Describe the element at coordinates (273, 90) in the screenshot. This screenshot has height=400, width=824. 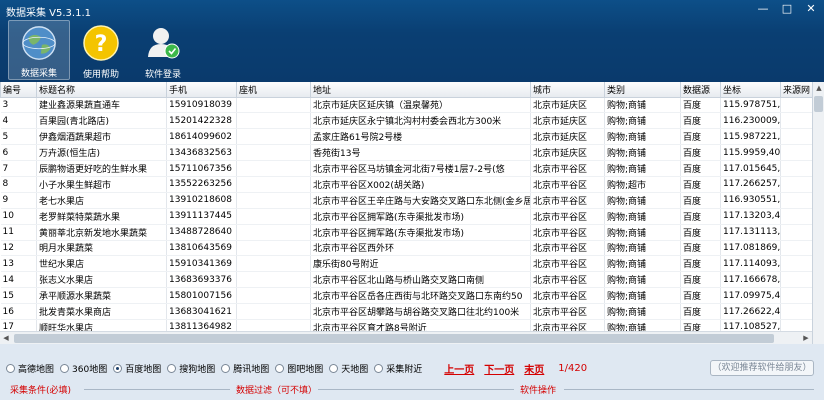
I see `column-header: 座机` at that location.